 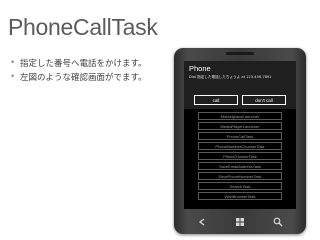 I want to click on dont-call-button: don't call, so click(x=264, y=100).